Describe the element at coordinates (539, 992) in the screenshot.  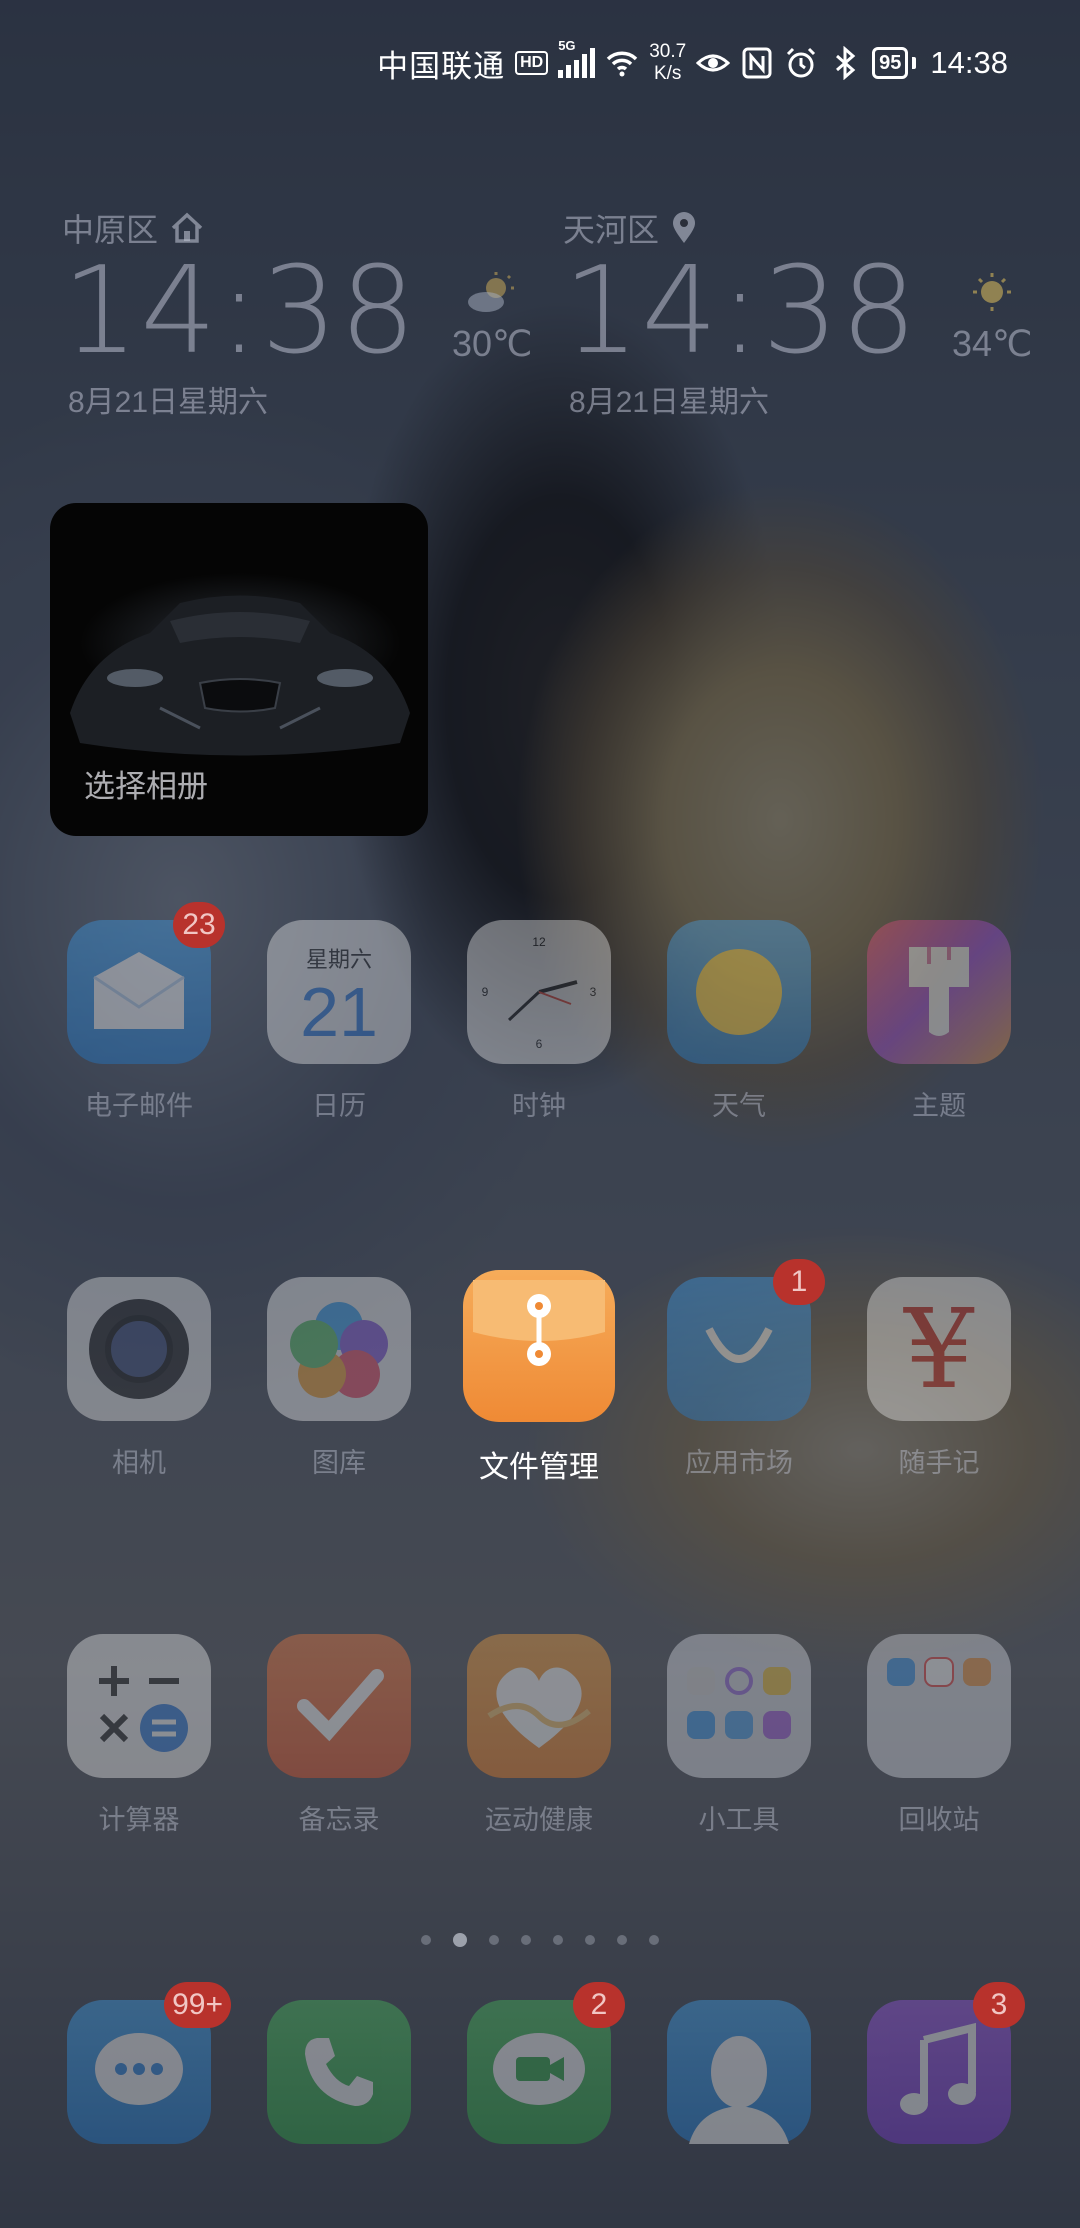
I see `clock-icon: 12 3 6 9` at that location.